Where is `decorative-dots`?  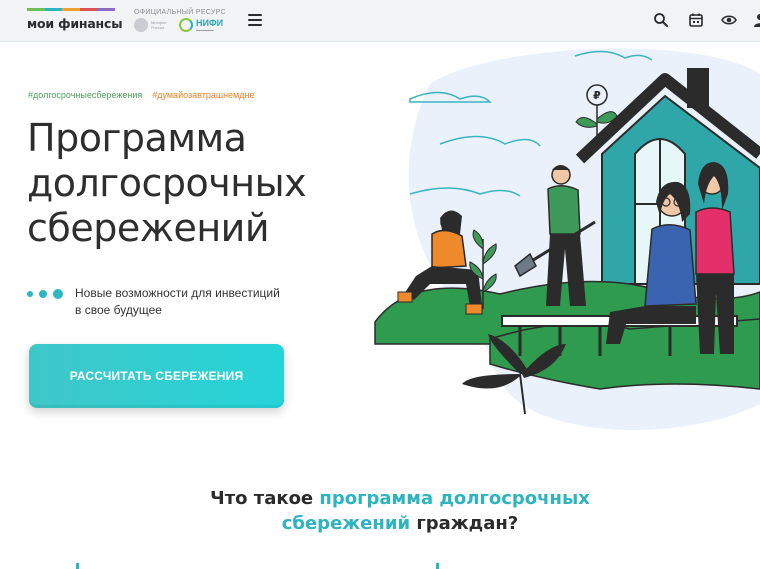
decorative-dots is located at coordinates (45, 294).